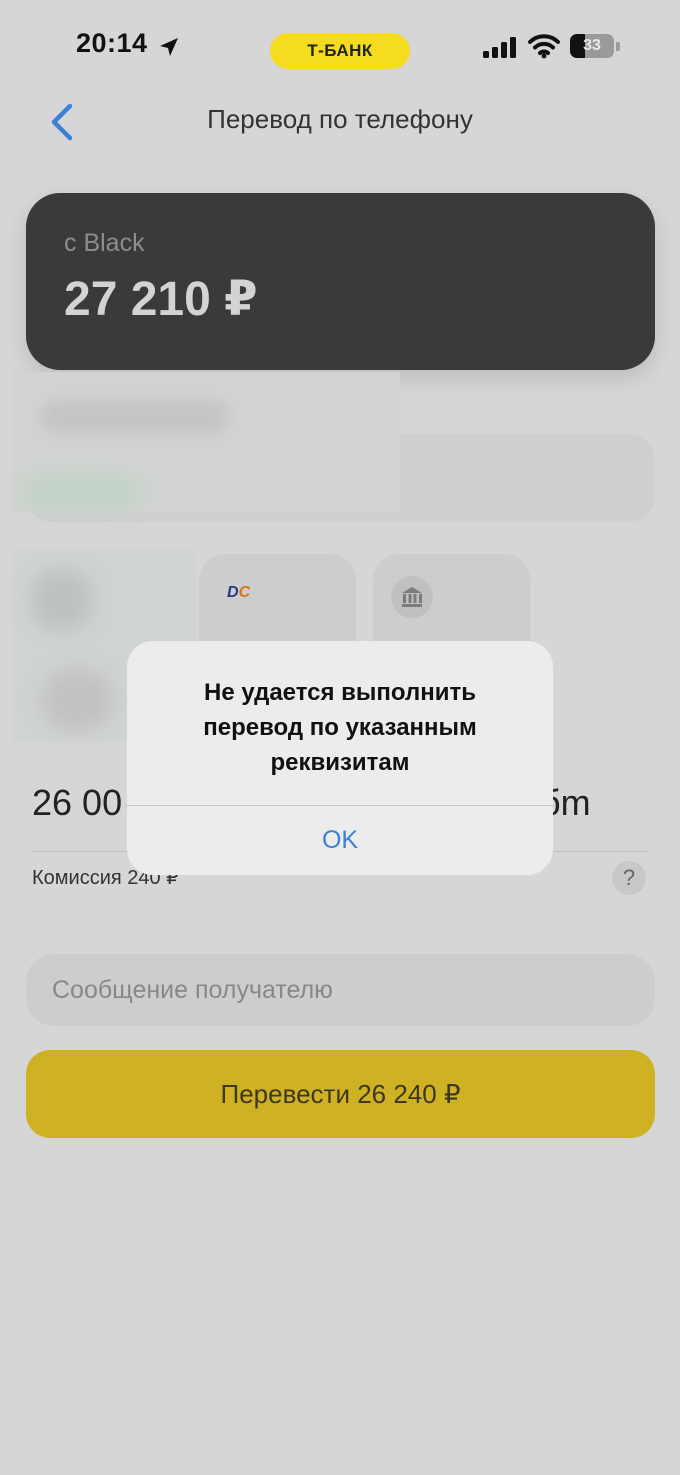 This screenshot has height=1475, width=680. Describe the element at coordinates (169, 47) in the screenshot. I see `location-arrow-icon` at that location.